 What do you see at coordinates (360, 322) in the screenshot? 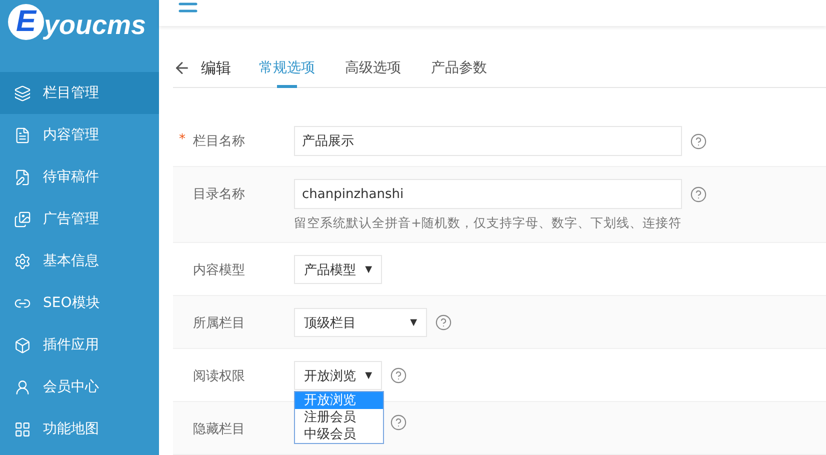
I see `select-field: 顶级栏目 ▼` at bounding box center [360, 322].